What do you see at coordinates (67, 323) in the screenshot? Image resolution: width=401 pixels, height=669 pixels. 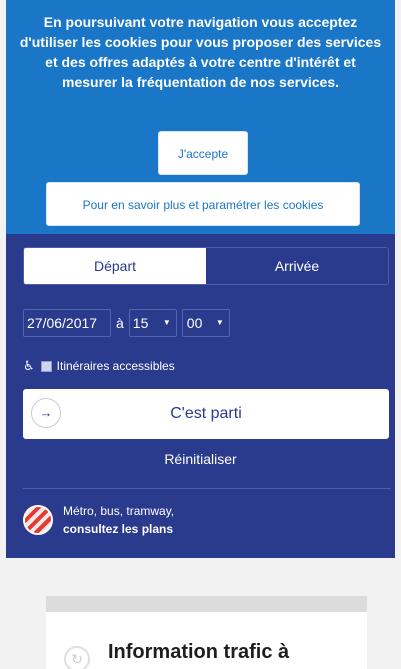 I see `date-input: 27/06/2017` at bounding box center [67, 323].